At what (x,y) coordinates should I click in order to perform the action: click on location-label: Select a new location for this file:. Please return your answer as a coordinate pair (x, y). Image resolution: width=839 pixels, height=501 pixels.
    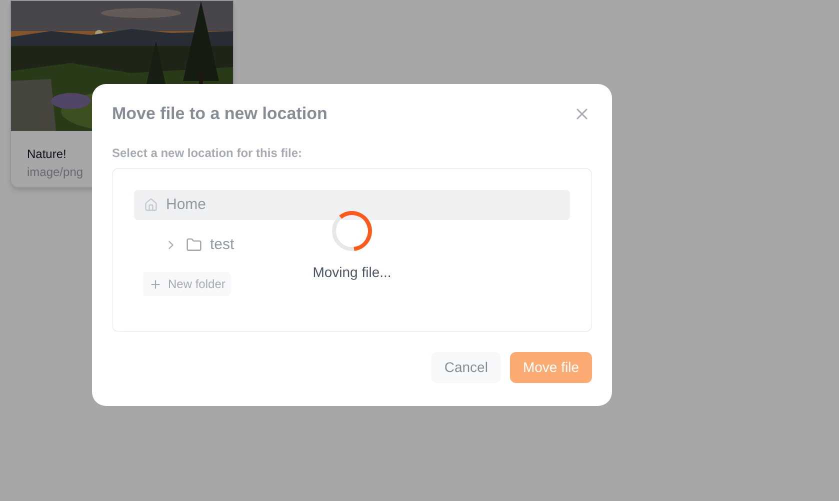
    Looking at the image, I should click on (208, 153).